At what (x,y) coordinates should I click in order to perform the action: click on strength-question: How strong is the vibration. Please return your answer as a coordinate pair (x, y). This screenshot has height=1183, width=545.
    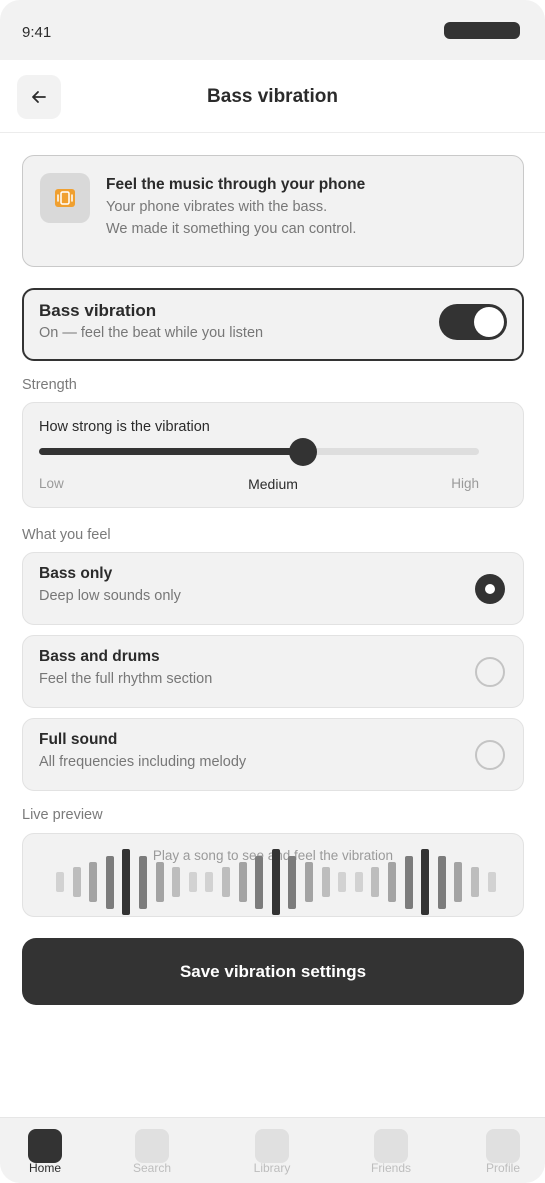
    Looking at the image, I should click on (124, 427).